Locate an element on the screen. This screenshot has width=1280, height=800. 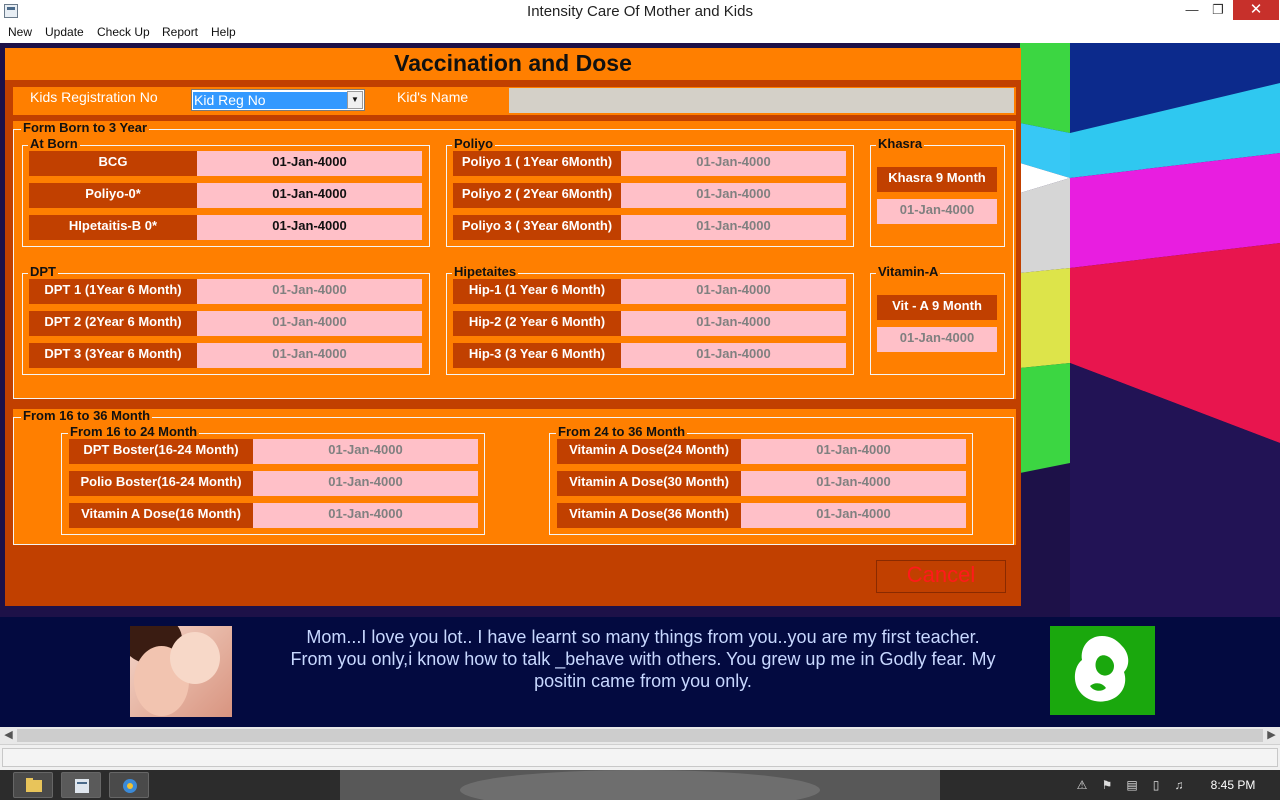
kid-reg-no-combo: Kid Reg No ▼ is located at coordinates (278, 100).